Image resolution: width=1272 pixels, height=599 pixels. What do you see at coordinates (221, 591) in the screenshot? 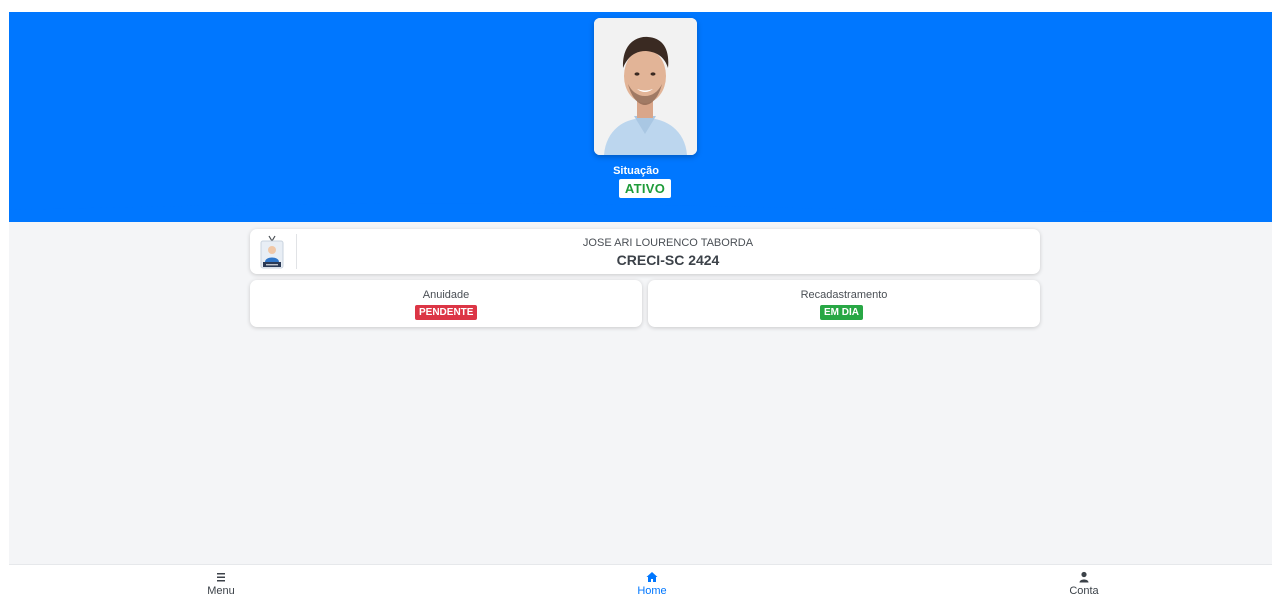
I see `nav-menu-label: Menu` at bounding box center [221, 591].